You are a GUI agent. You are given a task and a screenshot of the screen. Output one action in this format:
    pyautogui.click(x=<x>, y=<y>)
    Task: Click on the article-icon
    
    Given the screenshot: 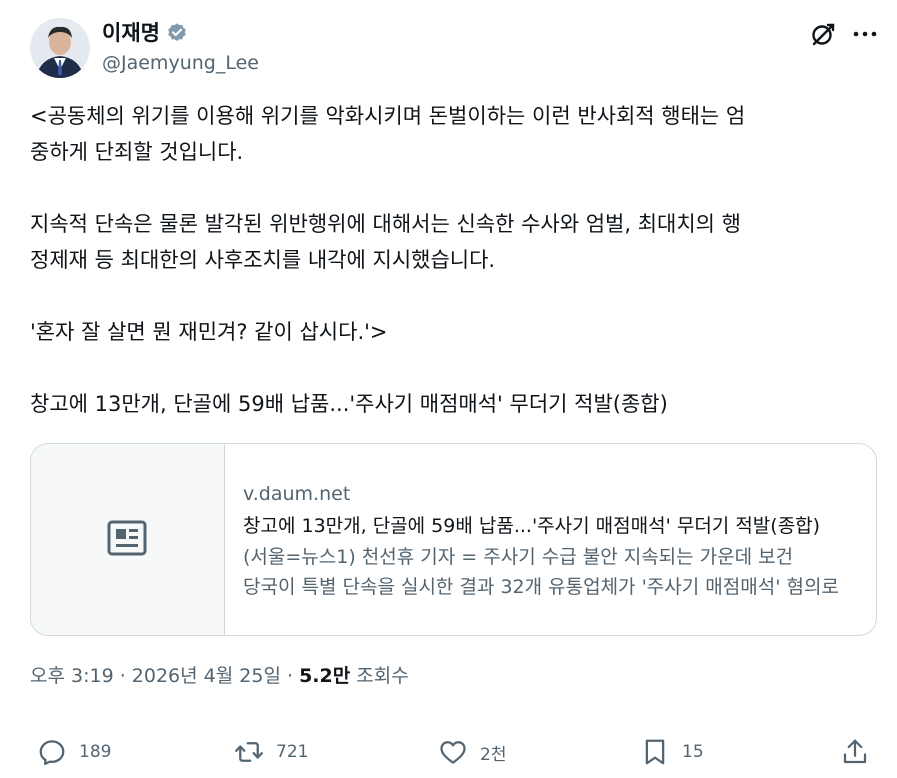 What is the action you would take?
    pyautogui.click(x=127, y=538)
    